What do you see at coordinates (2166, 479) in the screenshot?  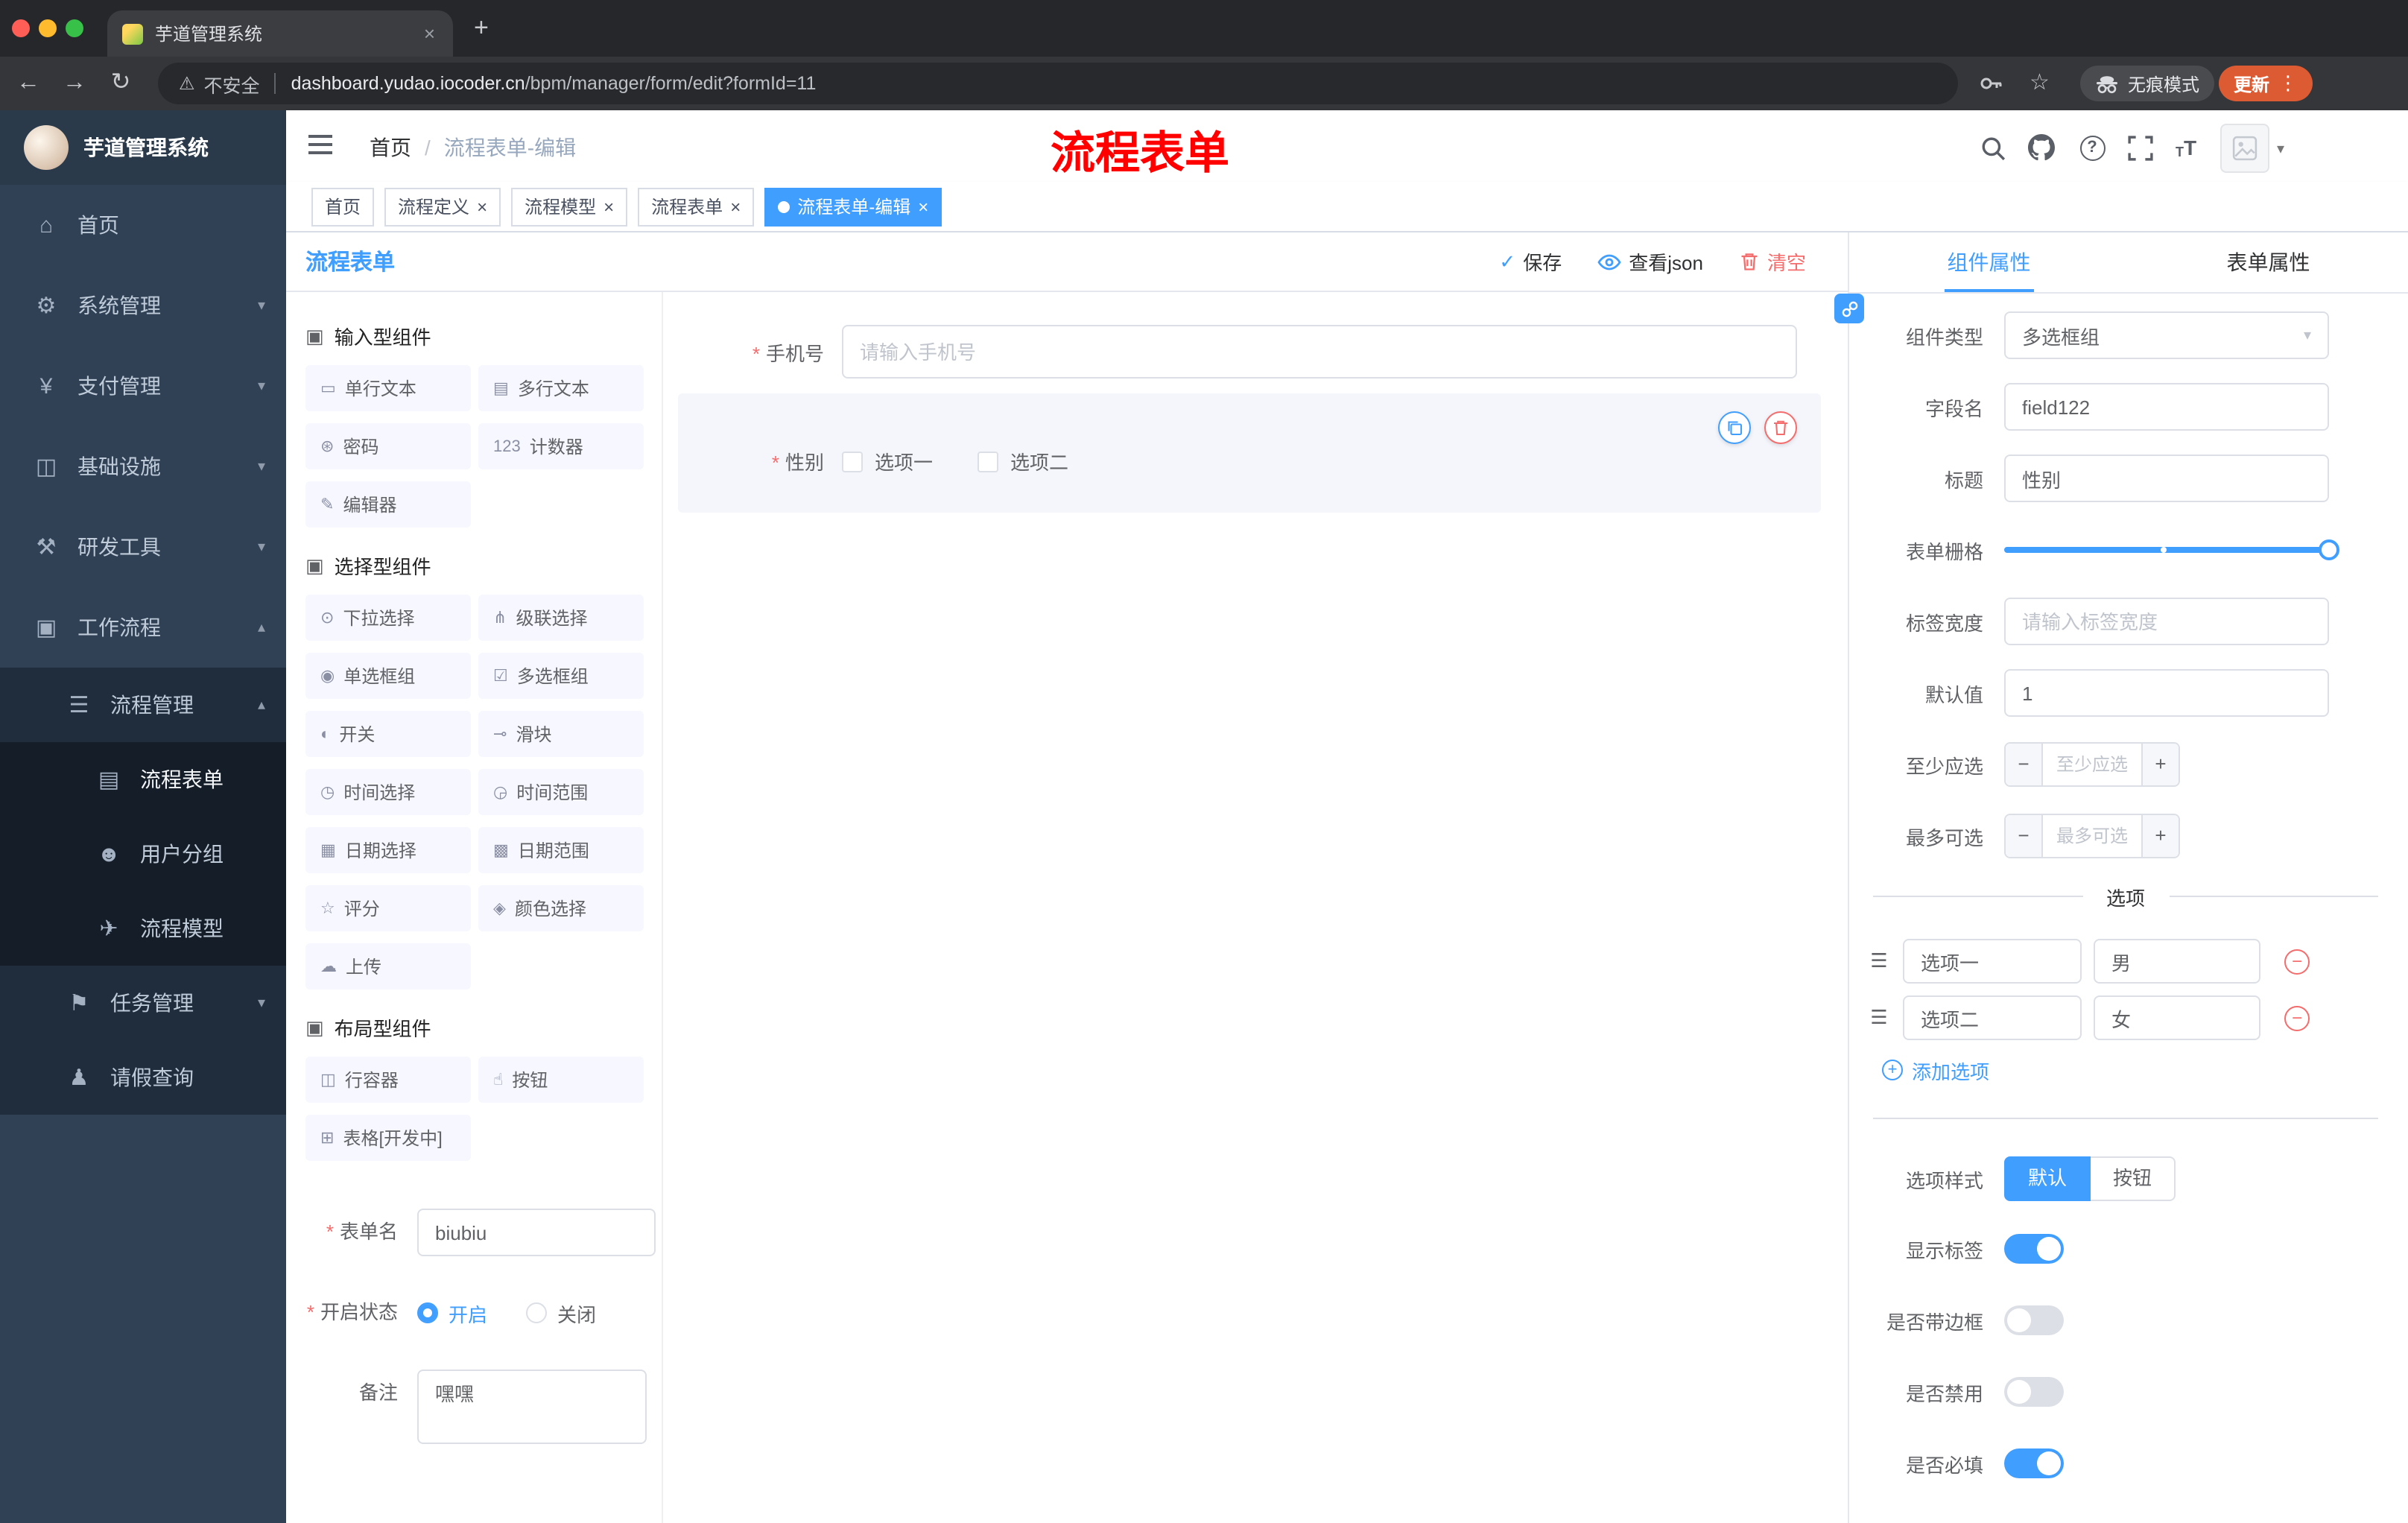 I see `title-input` at bounding box center [2166, 479].